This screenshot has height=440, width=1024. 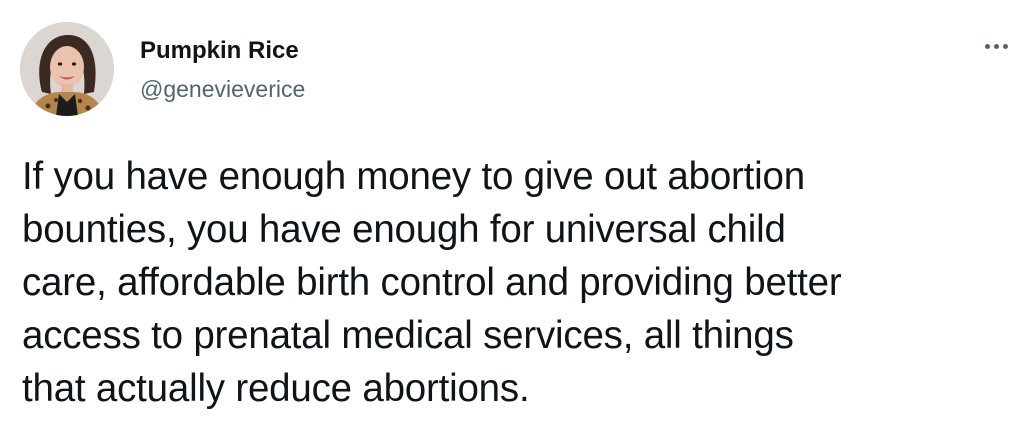 I want to click on tweet-text-line: that actually reduce abortions., so click(x=276, y=388).